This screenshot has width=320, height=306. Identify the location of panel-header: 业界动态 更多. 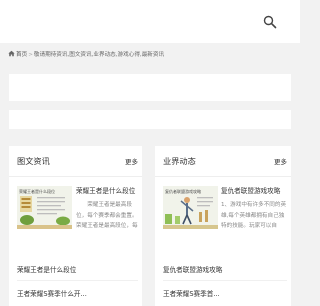
(223, 161).